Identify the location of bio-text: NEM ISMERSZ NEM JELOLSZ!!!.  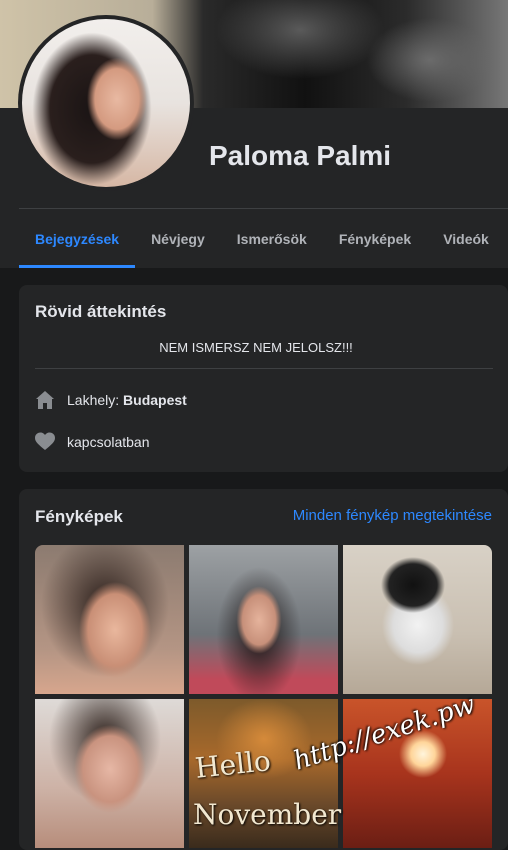
(256, 347).